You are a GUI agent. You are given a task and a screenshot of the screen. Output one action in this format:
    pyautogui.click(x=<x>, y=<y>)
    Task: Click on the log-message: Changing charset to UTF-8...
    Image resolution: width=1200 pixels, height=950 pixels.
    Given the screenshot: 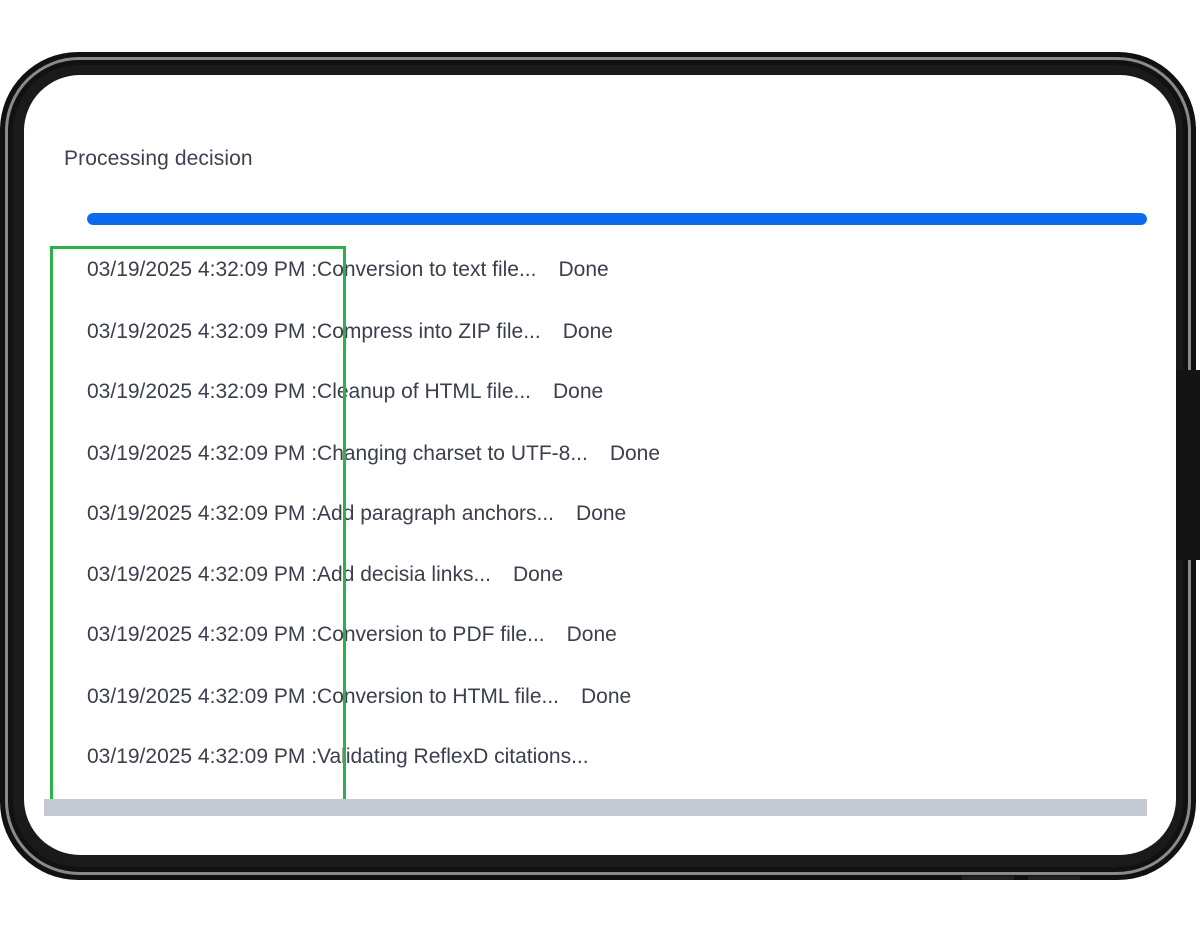 What is the action you would take?
    pyautogui.click(x=452, y=453)
    